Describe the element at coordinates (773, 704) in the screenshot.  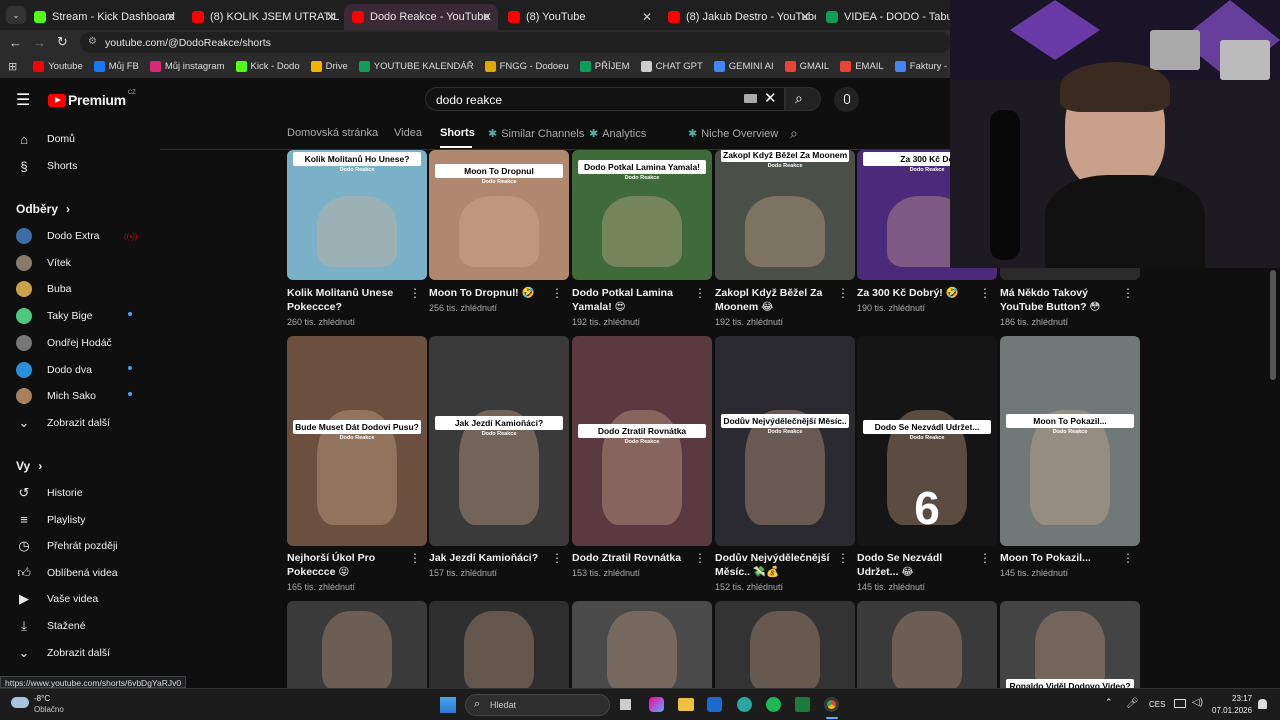
I see `spotify-icon` at that location.